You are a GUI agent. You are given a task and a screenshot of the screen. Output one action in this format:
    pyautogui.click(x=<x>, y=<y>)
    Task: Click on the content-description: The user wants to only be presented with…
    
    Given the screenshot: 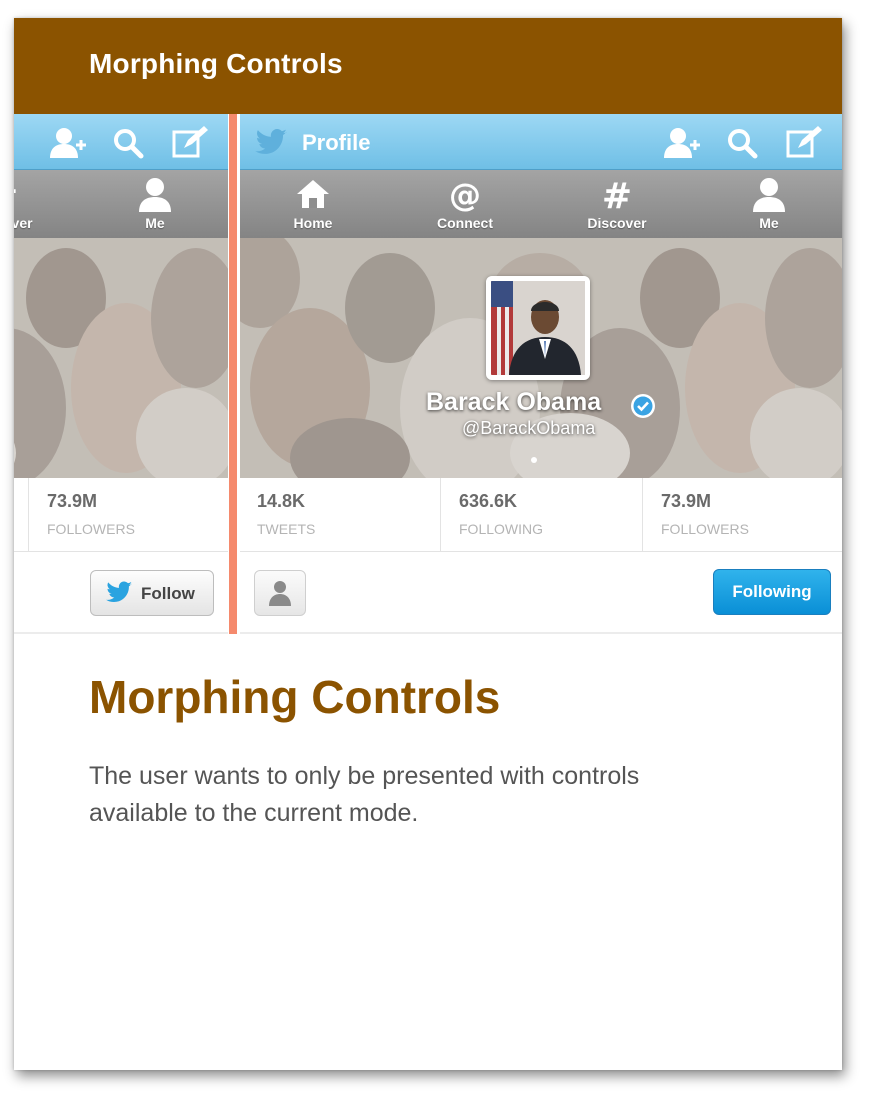 What is the action you would take?
    pyautogui.click(x=364, y=794)
    